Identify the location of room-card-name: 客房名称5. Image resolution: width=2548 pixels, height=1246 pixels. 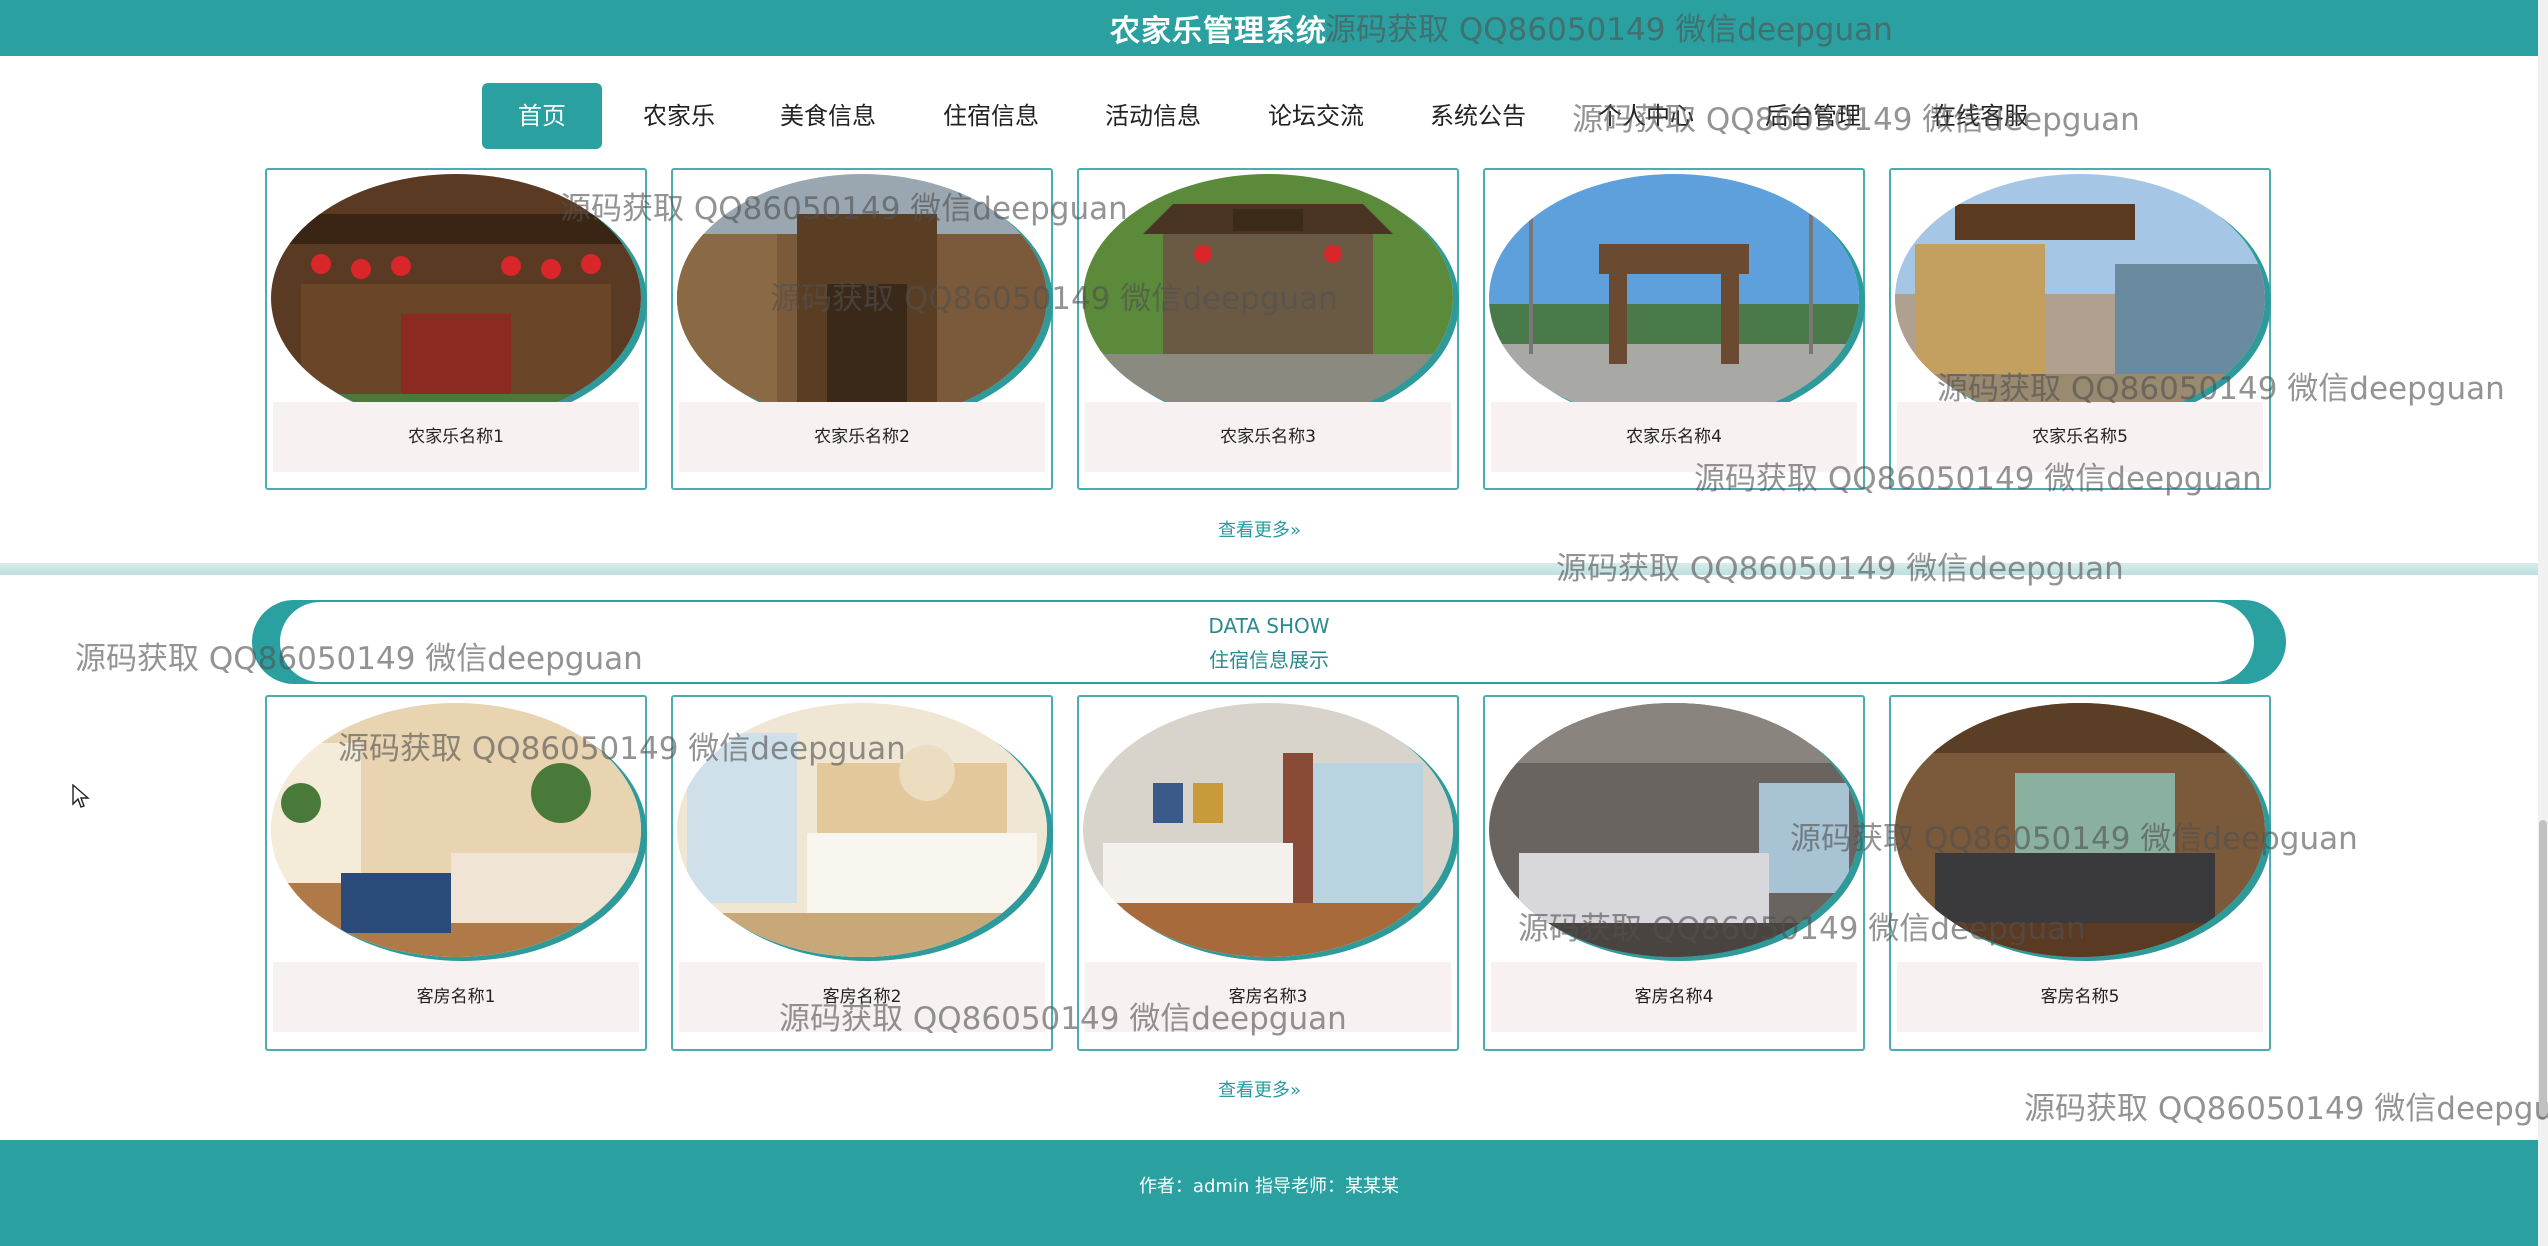
(2080, 997).